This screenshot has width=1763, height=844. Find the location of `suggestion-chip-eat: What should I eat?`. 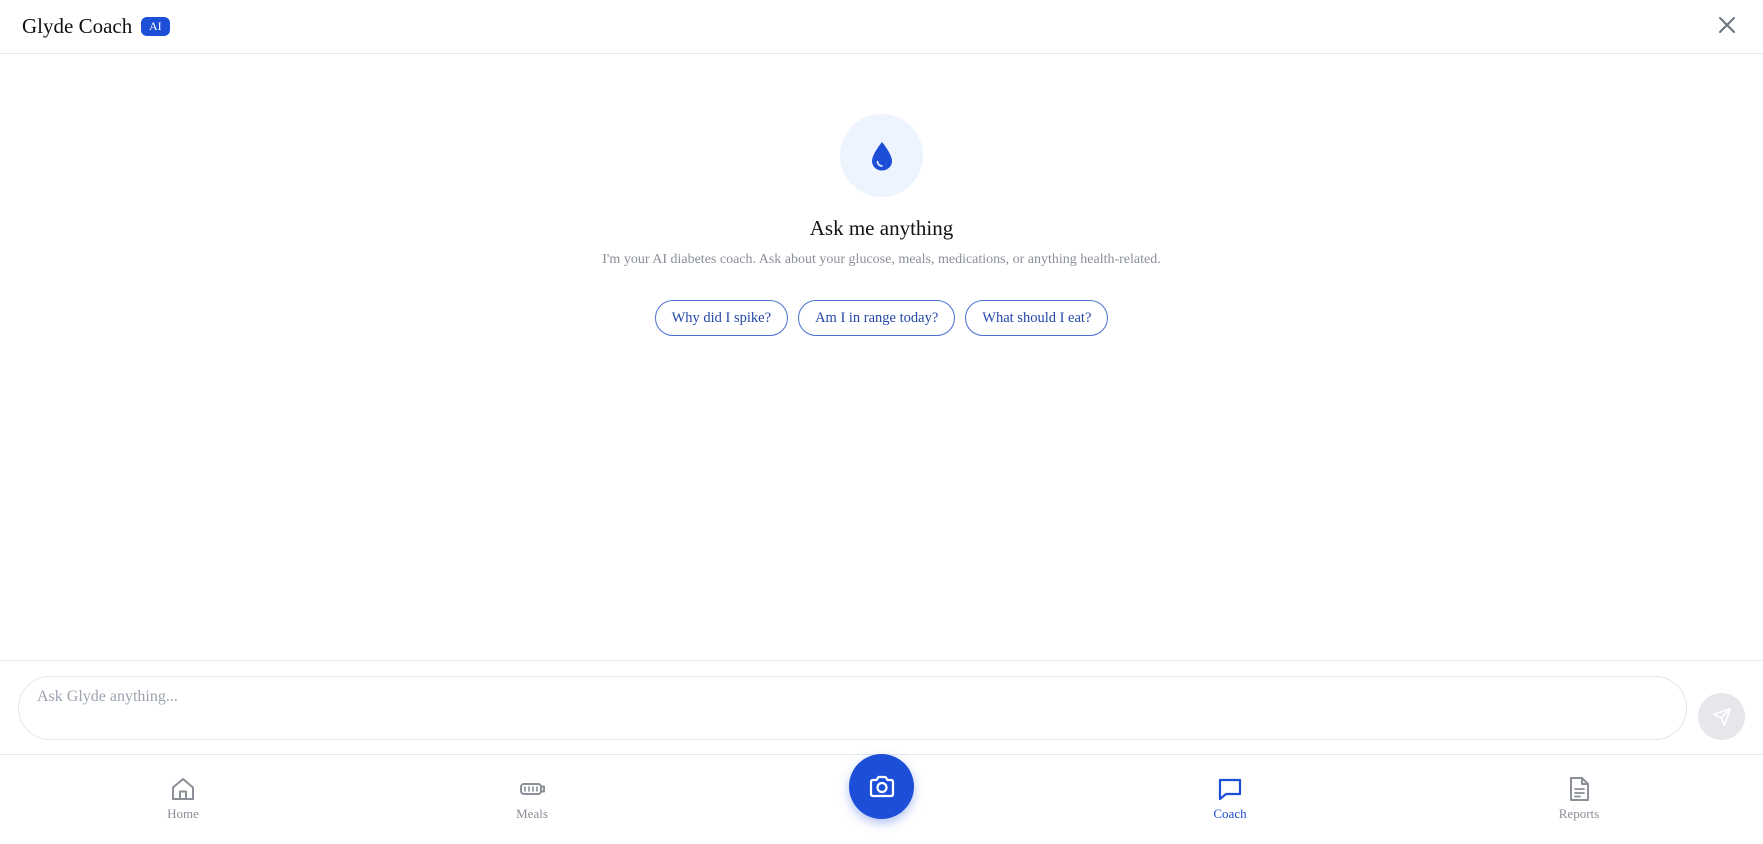

suggestion-chip-eat: What should I eat? is located at coordinates (1037, 318).